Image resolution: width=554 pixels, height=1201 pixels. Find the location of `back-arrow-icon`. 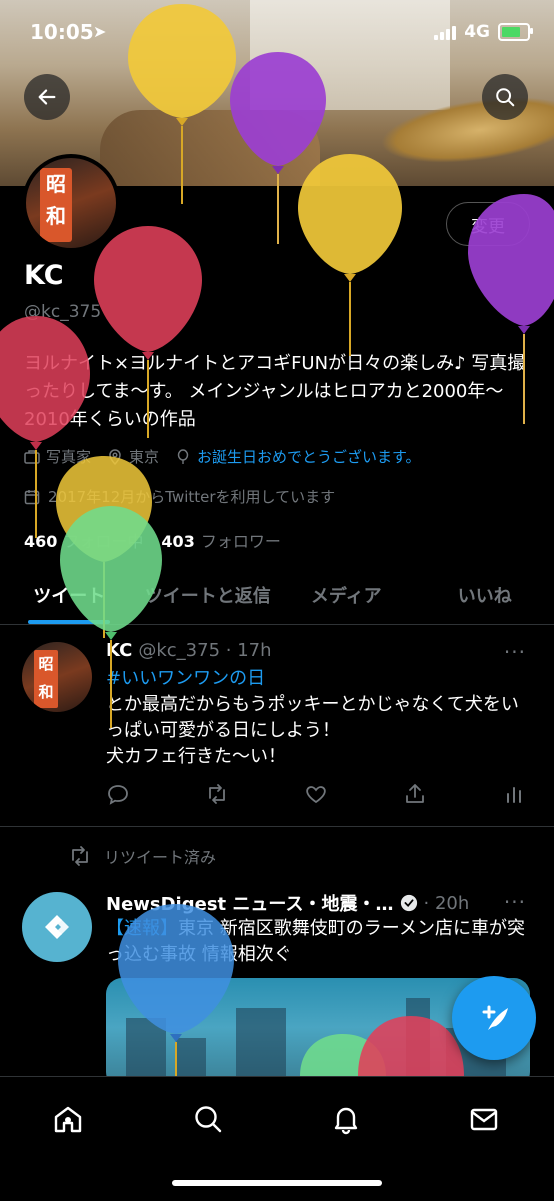

back-arrow-icon is located at coordinates (47, 97).